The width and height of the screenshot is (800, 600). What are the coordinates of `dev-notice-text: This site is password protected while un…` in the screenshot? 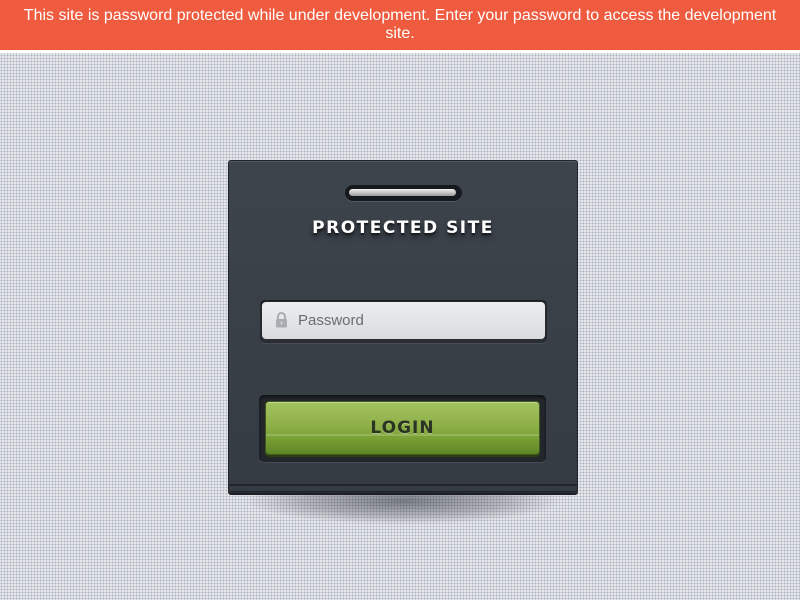 It's located at (400, 24).